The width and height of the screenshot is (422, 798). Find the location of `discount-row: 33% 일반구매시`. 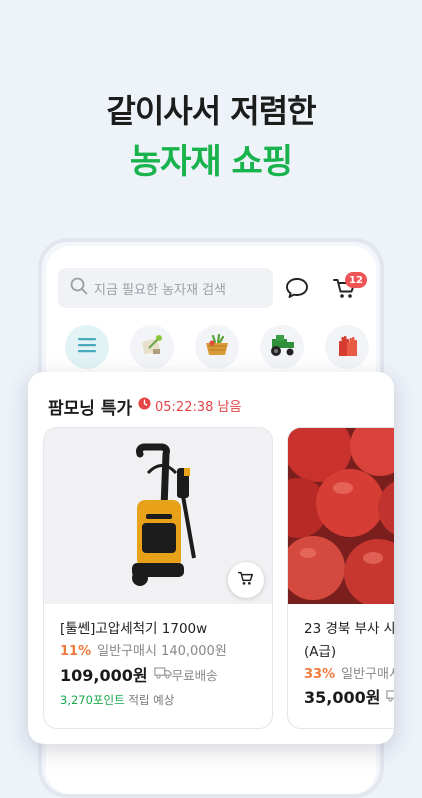

discount-row: 33% 일반구매시 is located at coordinates (349, 672).